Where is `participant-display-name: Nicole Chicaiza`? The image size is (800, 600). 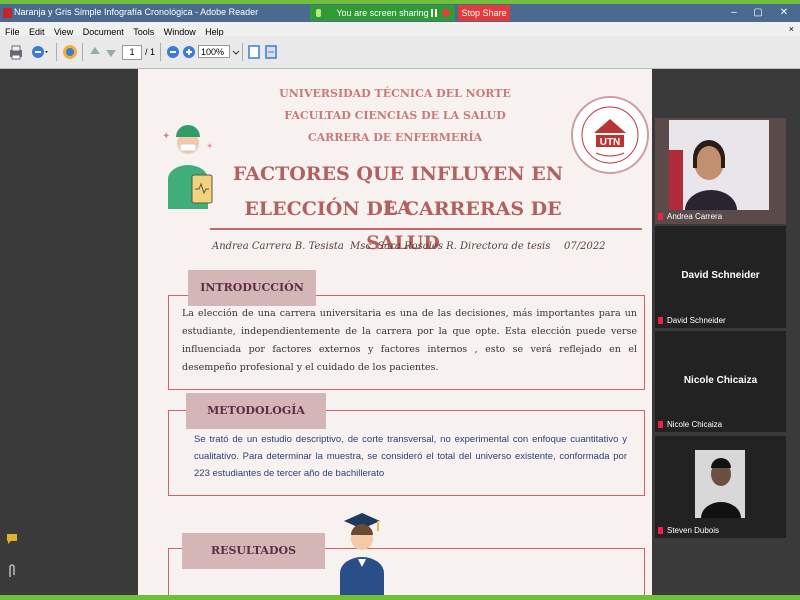
participant-display-name: Nicole Chicaiza is located at coordinates (720, 380).